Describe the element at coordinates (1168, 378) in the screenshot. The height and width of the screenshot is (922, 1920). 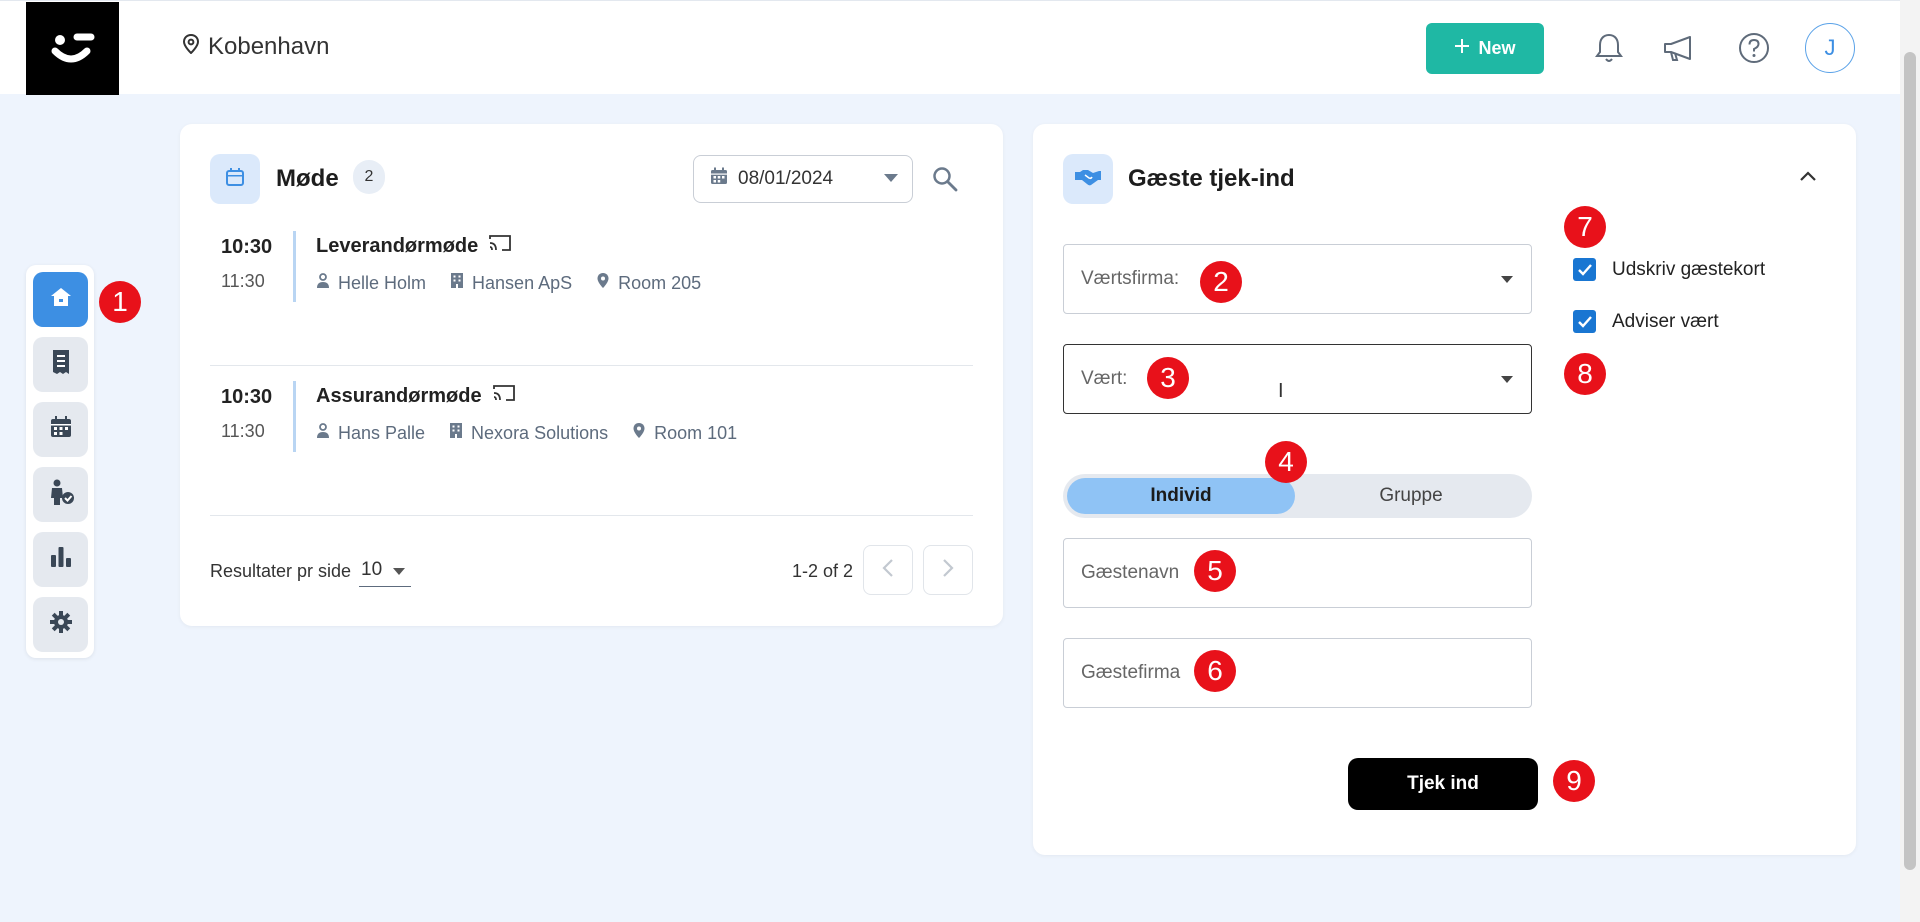
I see `annotation-marker-3: 3` at that location.